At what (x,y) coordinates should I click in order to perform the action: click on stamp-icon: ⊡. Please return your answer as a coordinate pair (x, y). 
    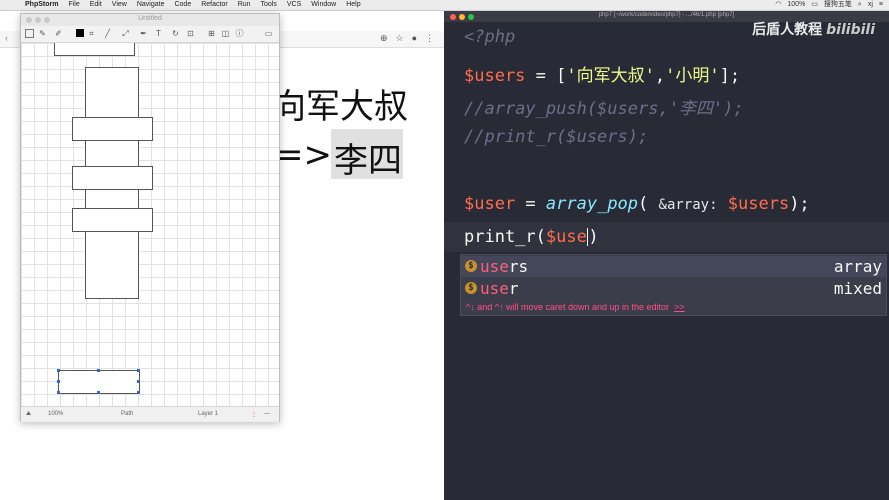
    Looking at the image, I should click on (190, 33).